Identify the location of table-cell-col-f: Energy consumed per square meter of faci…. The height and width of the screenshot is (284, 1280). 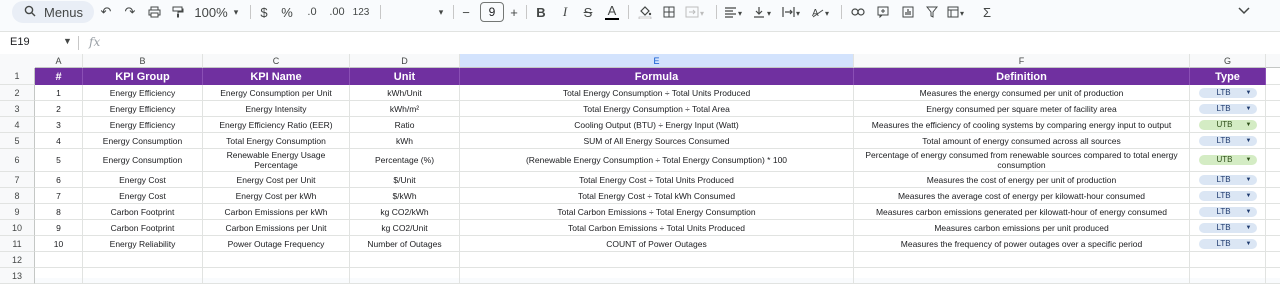
(1022, 109).